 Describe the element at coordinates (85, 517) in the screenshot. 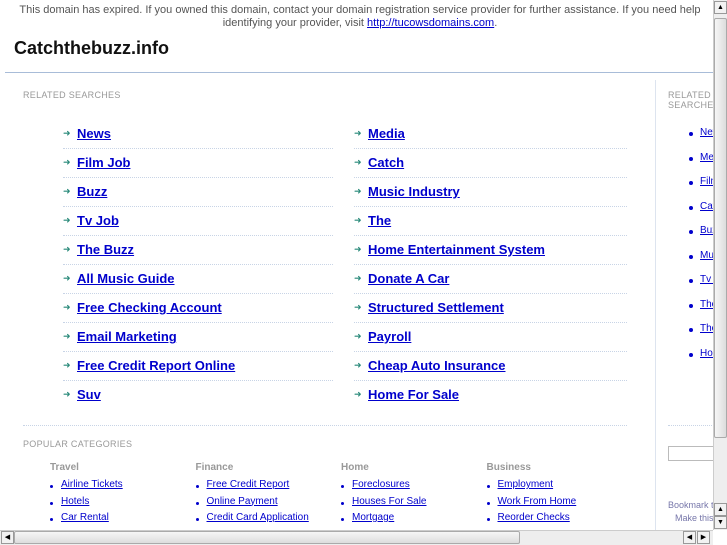

I see `category-link: Car Rental` at that location.